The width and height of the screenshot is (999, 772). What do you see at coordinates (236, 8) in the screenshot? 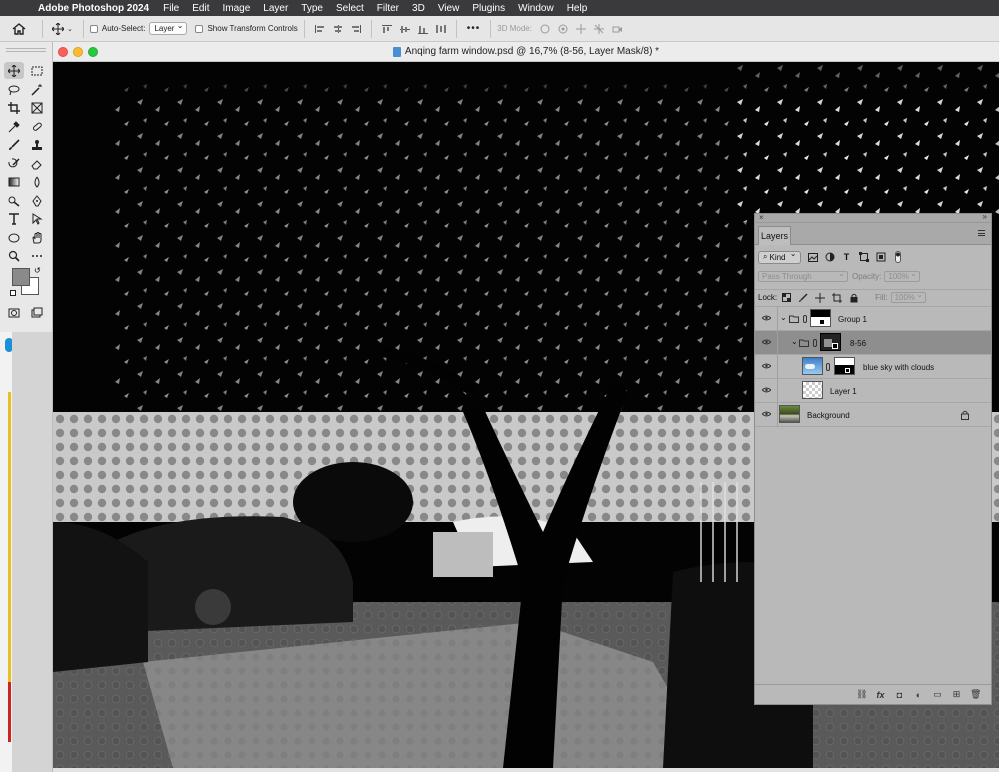
I see `menu-image: Image` at bounding box center [236, 8].